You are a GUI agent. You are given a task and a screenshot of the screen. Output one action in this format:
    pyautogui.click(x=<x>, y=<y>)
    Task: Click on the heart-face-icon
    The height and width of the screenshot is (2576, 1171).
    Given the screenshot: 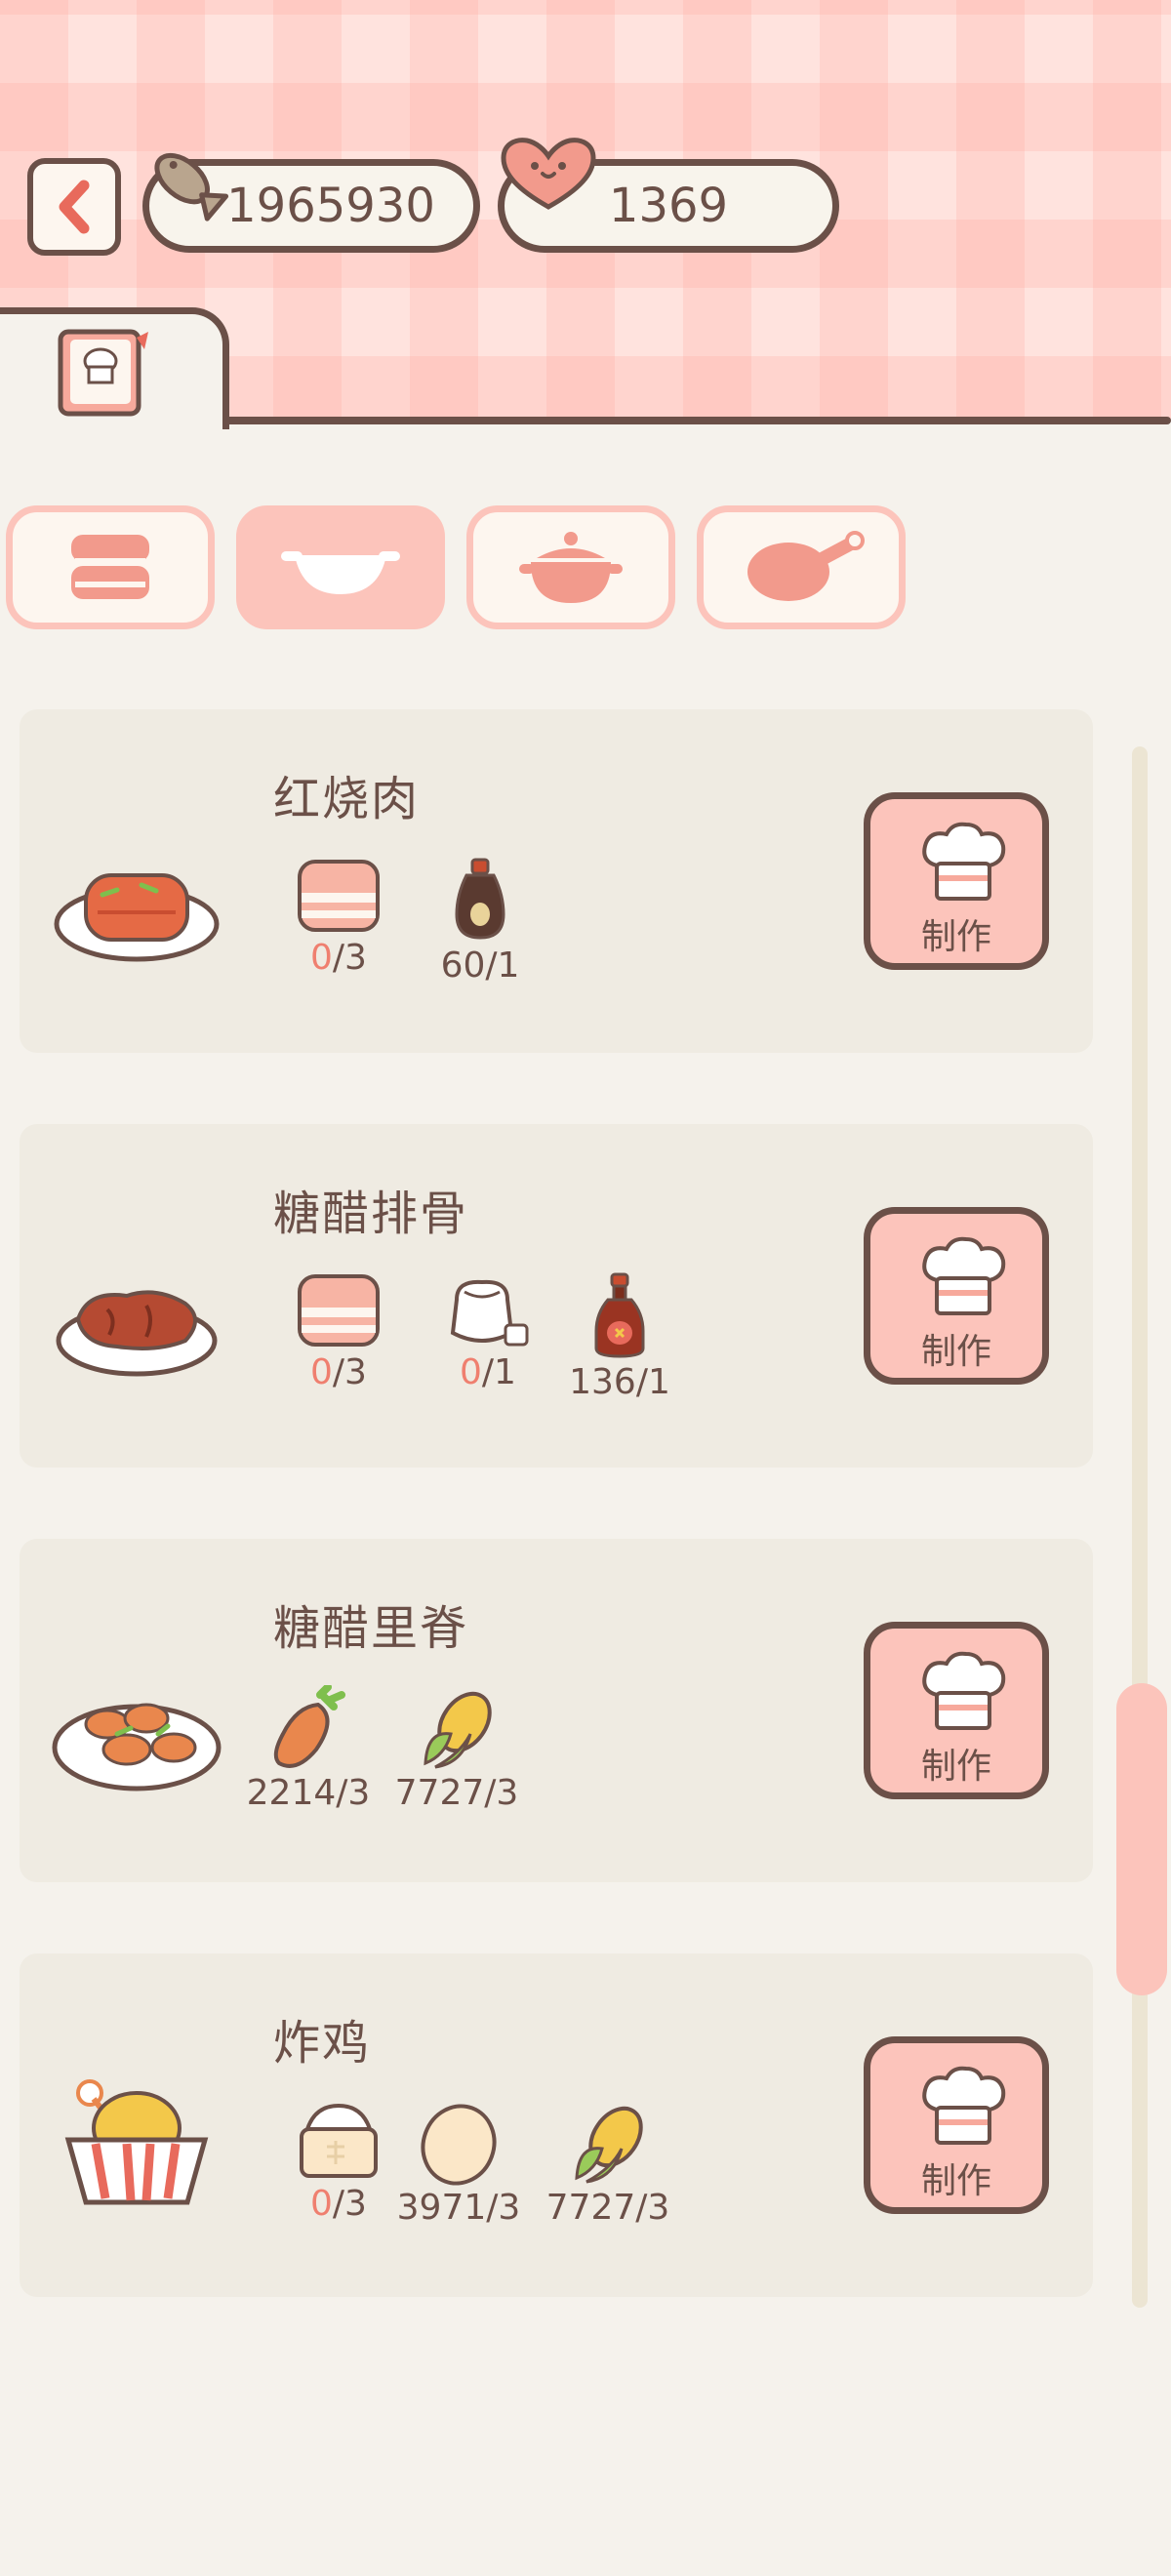 What is the action you would take?
    pyautogui.click(x=548, y=174)
    